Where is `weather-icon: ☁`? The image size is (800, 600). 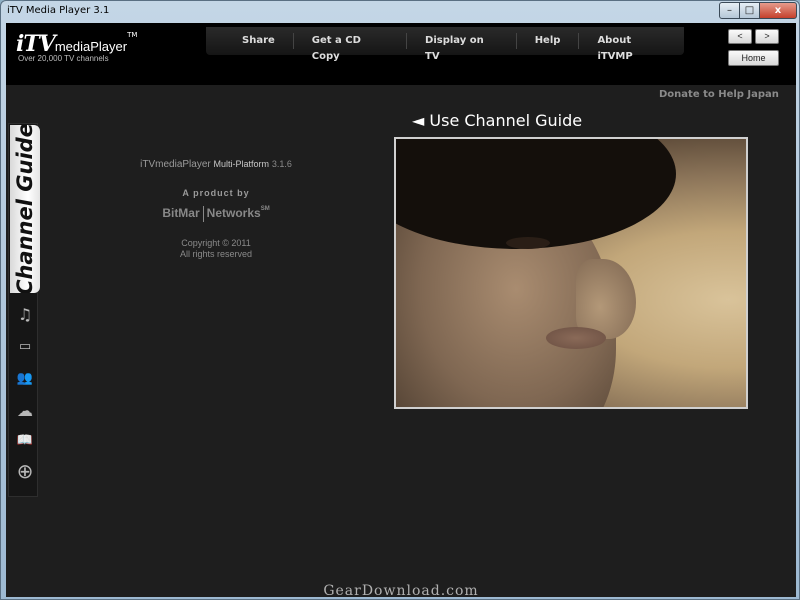
weather-icon: ☁ is located at coordinates (25, 411).